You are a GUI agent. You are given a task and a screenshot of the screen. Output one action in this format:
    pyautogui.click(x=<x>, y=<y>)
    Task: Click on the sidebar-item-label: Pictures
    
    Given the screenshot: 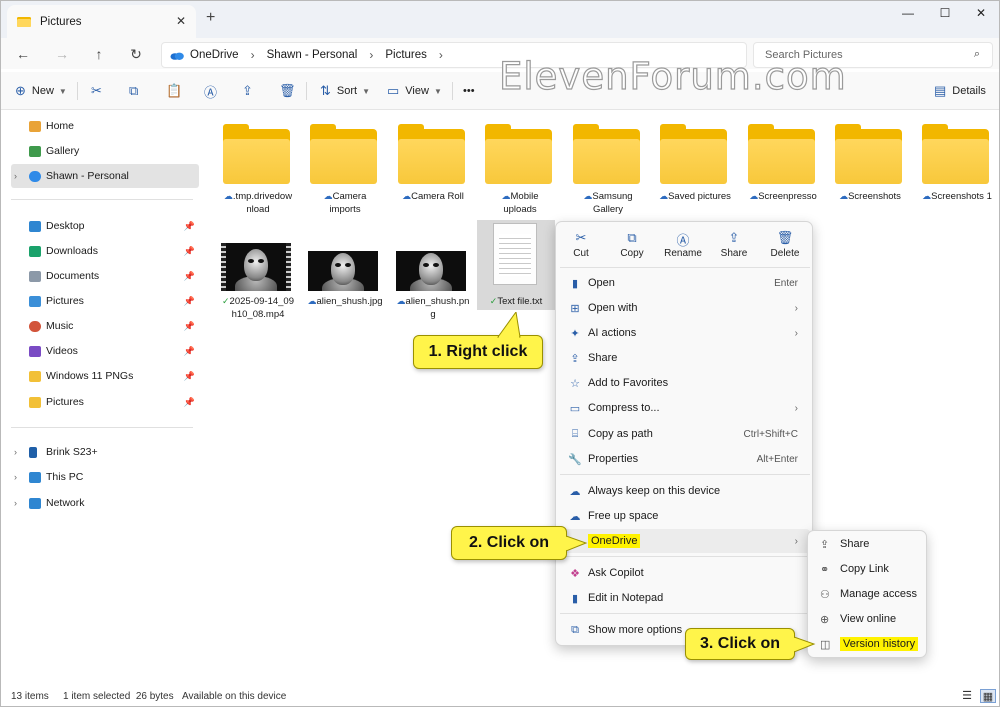 What is the action you would take?
    pyautogui.click(x=65, y=301)
    